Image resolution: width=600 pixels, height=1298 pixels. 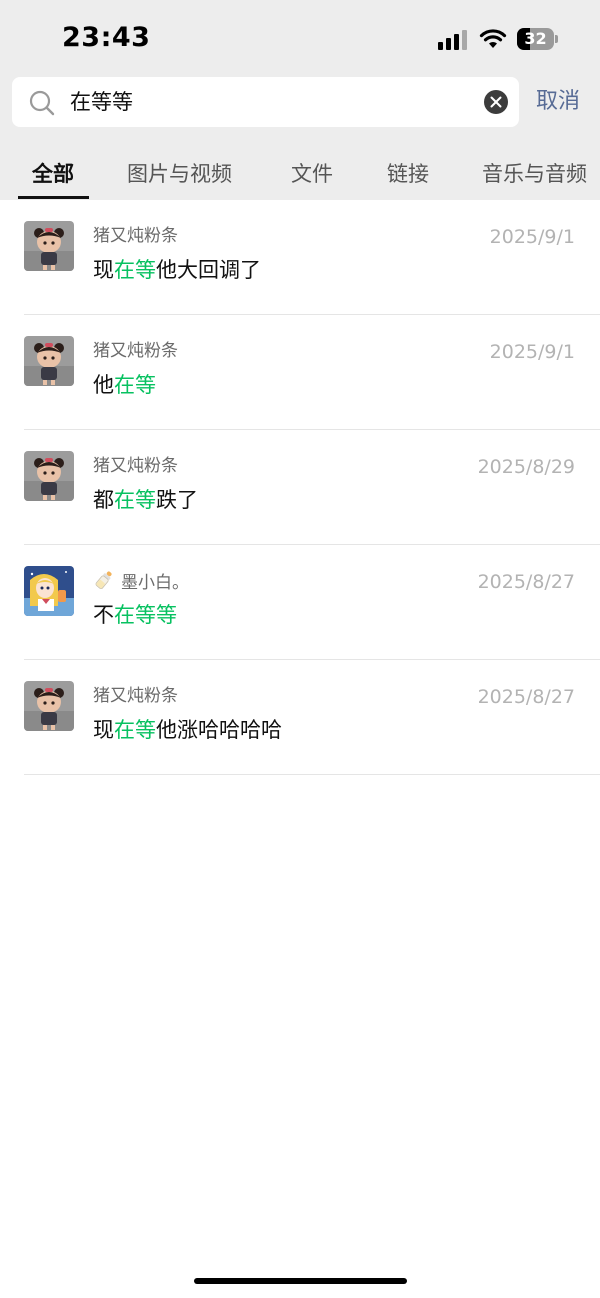 I want to click on message-text-post: 他大回调了, so click(x=208, y=270).